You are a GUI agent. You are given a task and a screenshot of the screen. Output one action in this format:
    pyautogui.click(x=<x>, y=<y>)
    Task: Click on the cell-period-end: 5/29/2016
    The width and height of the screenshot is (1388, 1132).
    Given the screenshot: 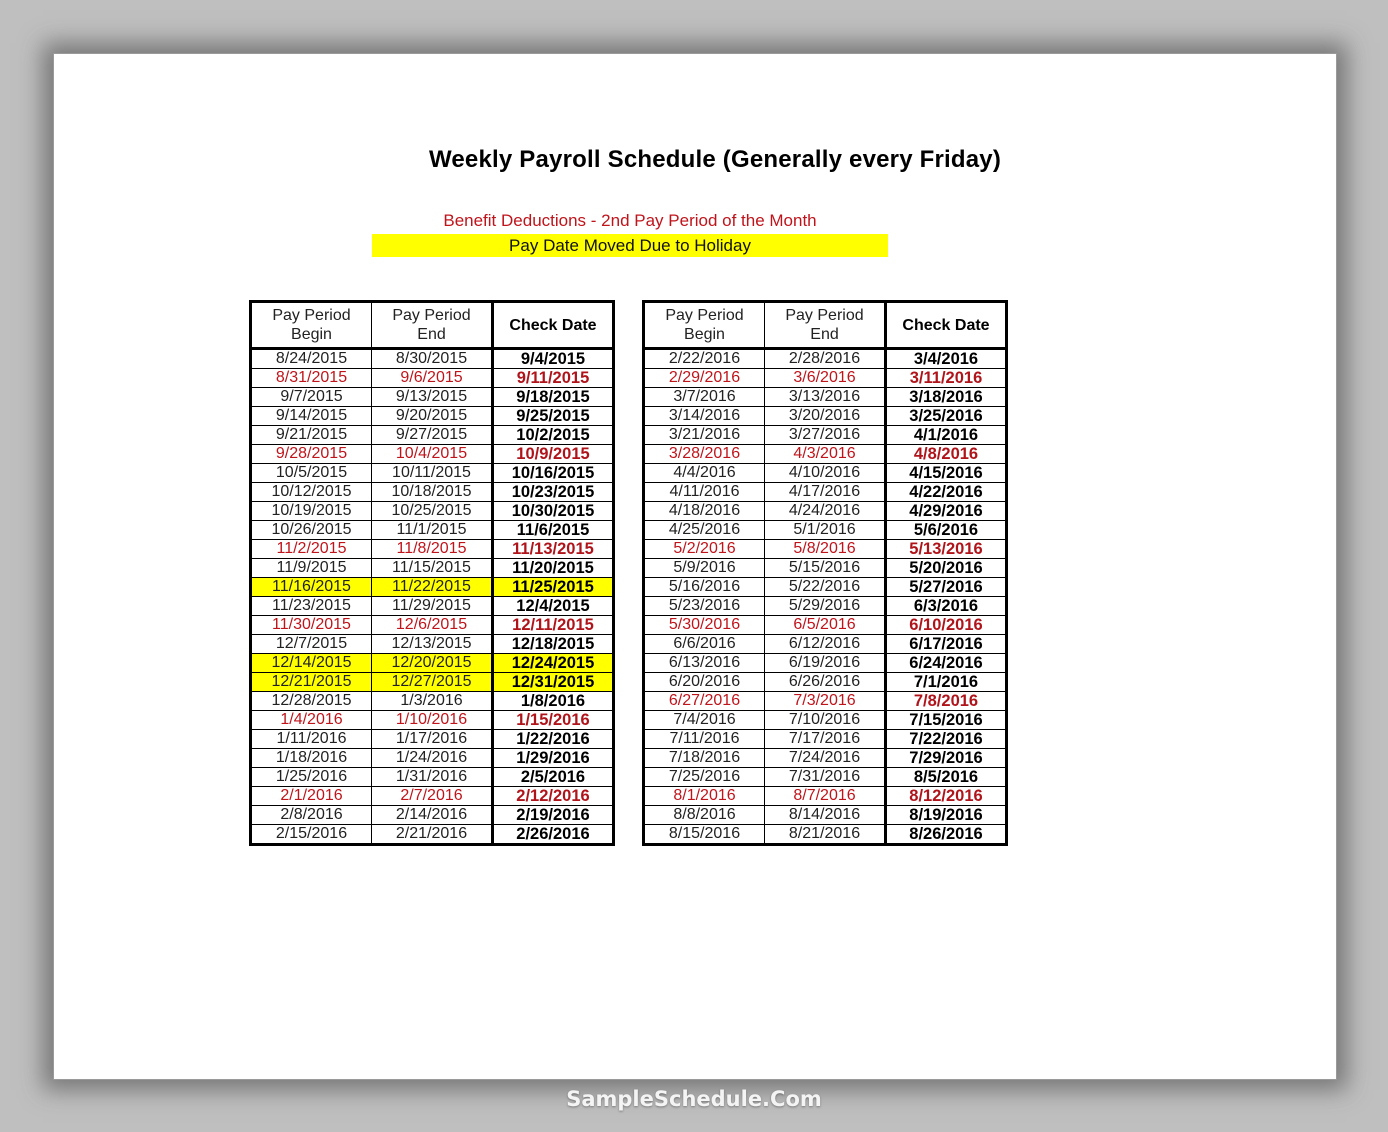 What is the action you would take?
    pyautogui.click(x=825, y=606)
    